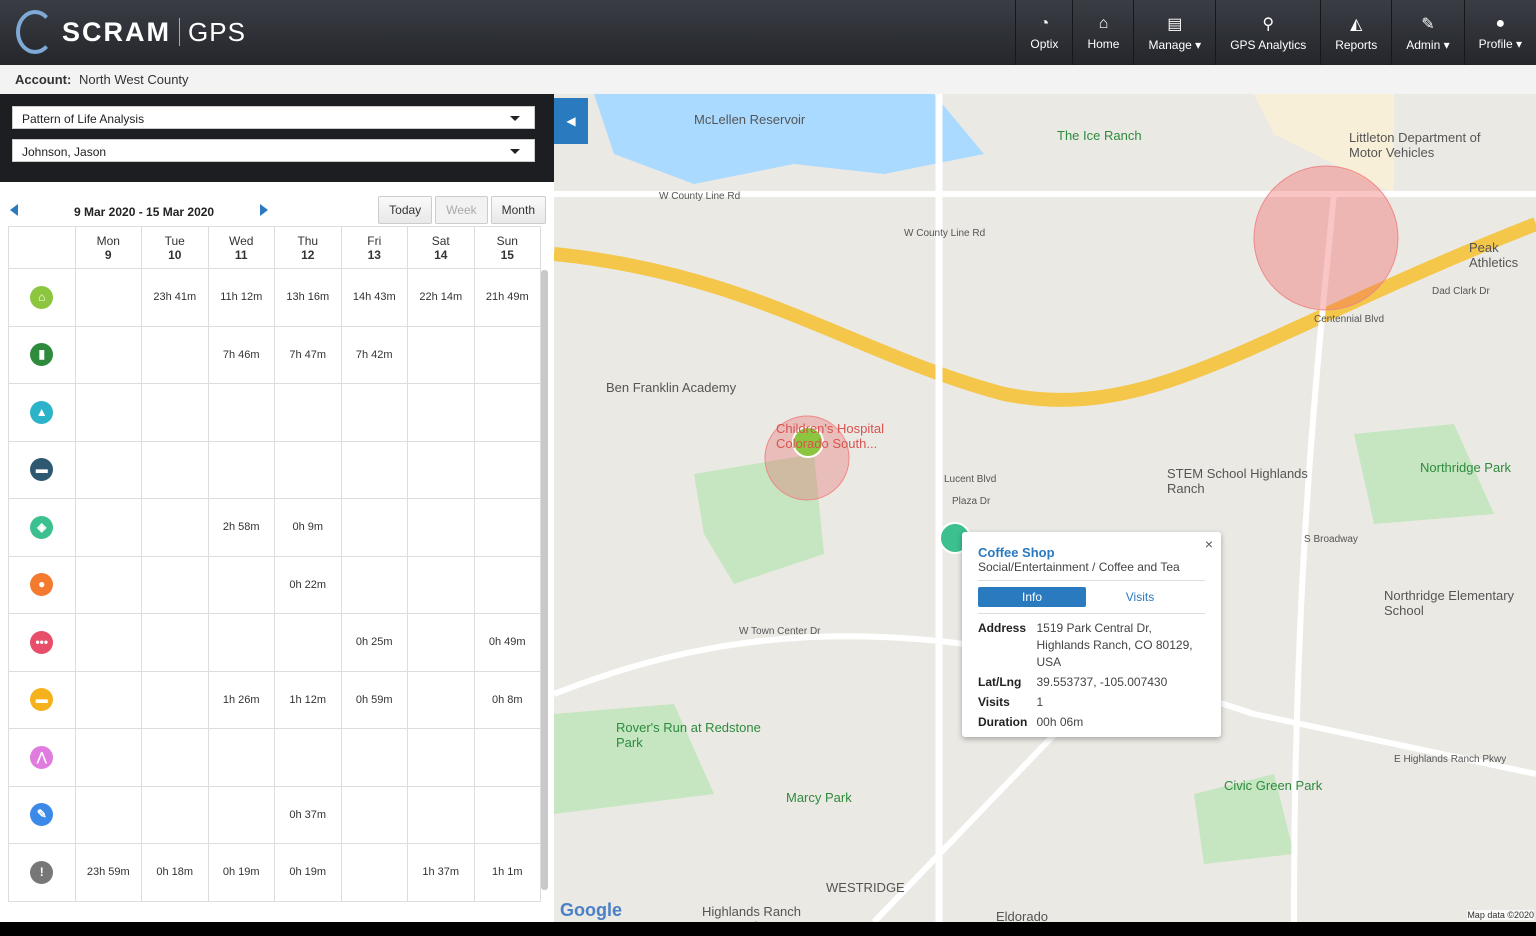 The height and width of the screenshot is (936, 1536). I want to click on duration-cell: 0h 37m, so click(308, 814).